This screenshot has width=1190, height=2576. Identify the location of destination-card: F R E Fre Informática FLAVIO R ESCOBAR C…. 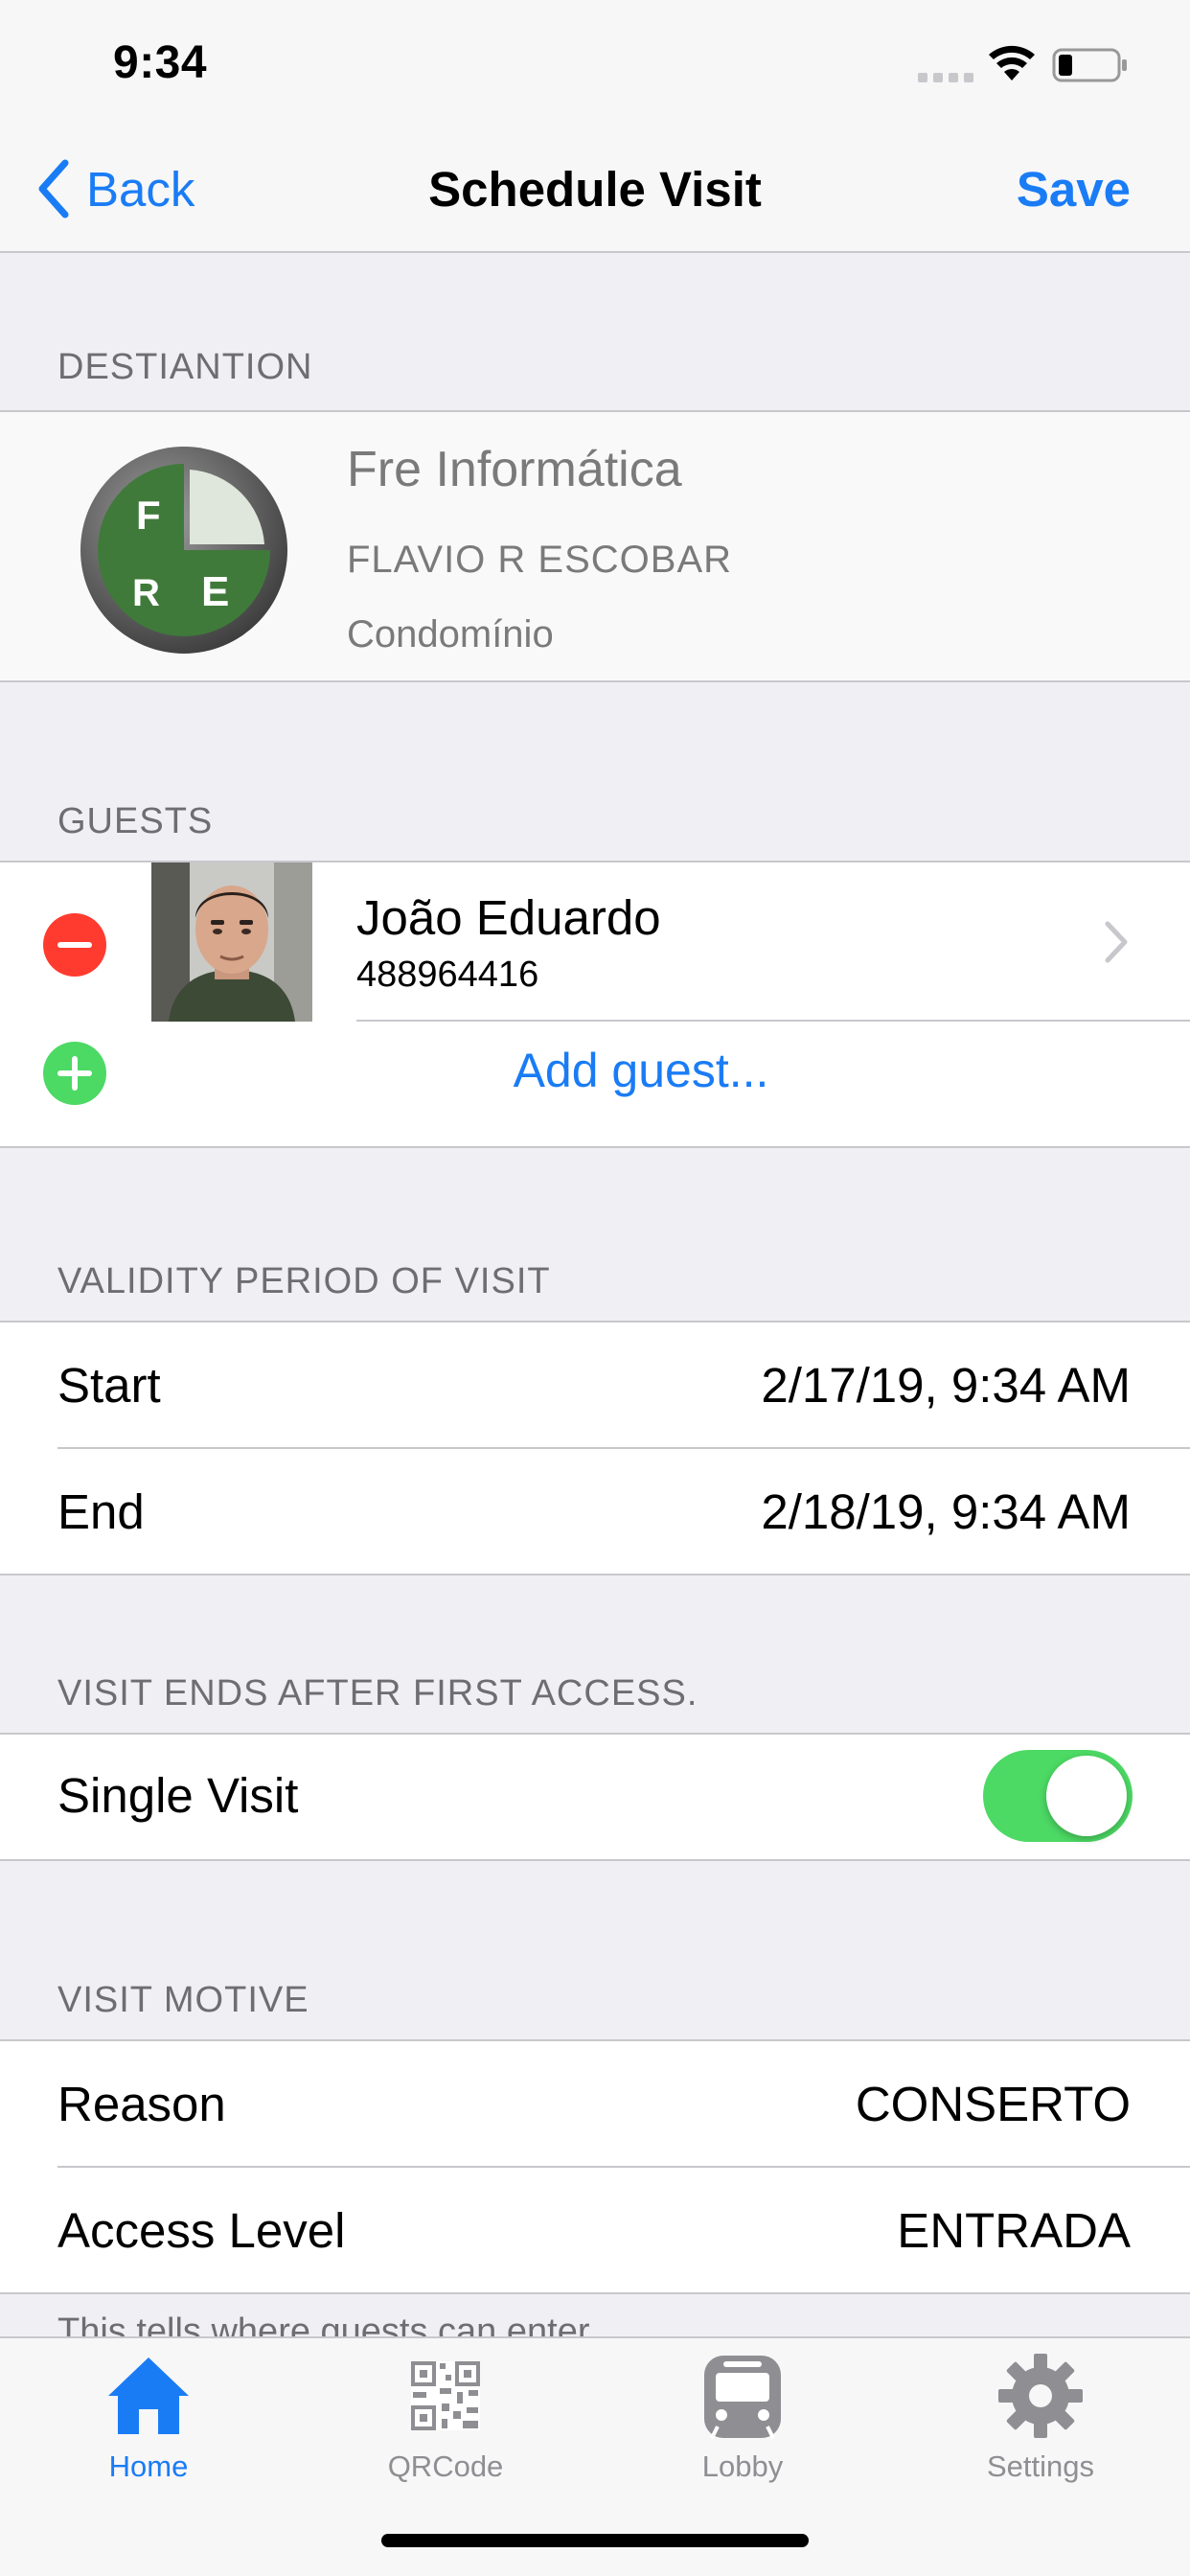
(595, 546).